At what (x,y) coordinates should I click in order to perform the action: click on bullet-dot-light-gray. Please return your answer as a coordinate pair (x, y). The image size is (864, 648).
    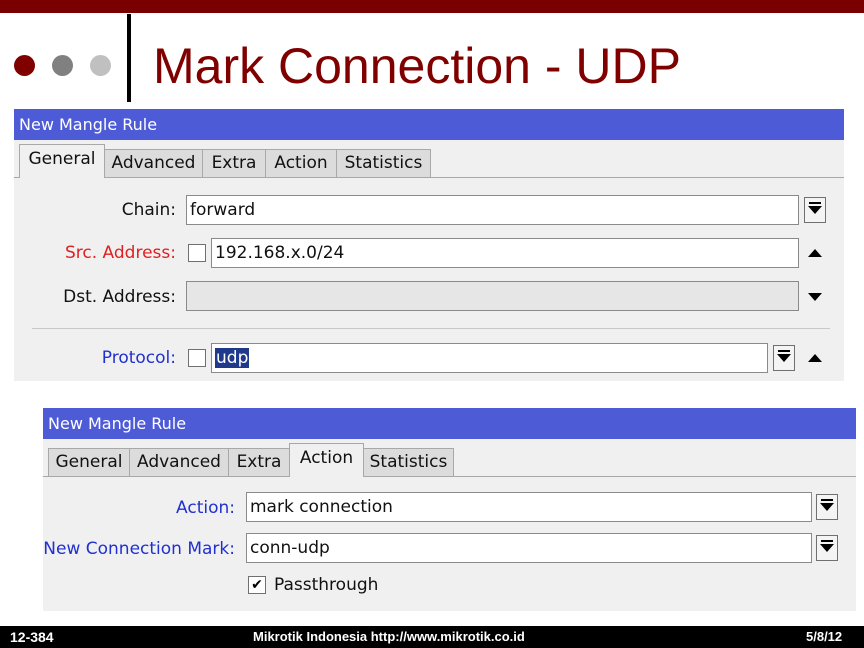
    Looking at the image, I should click on (100, 65).